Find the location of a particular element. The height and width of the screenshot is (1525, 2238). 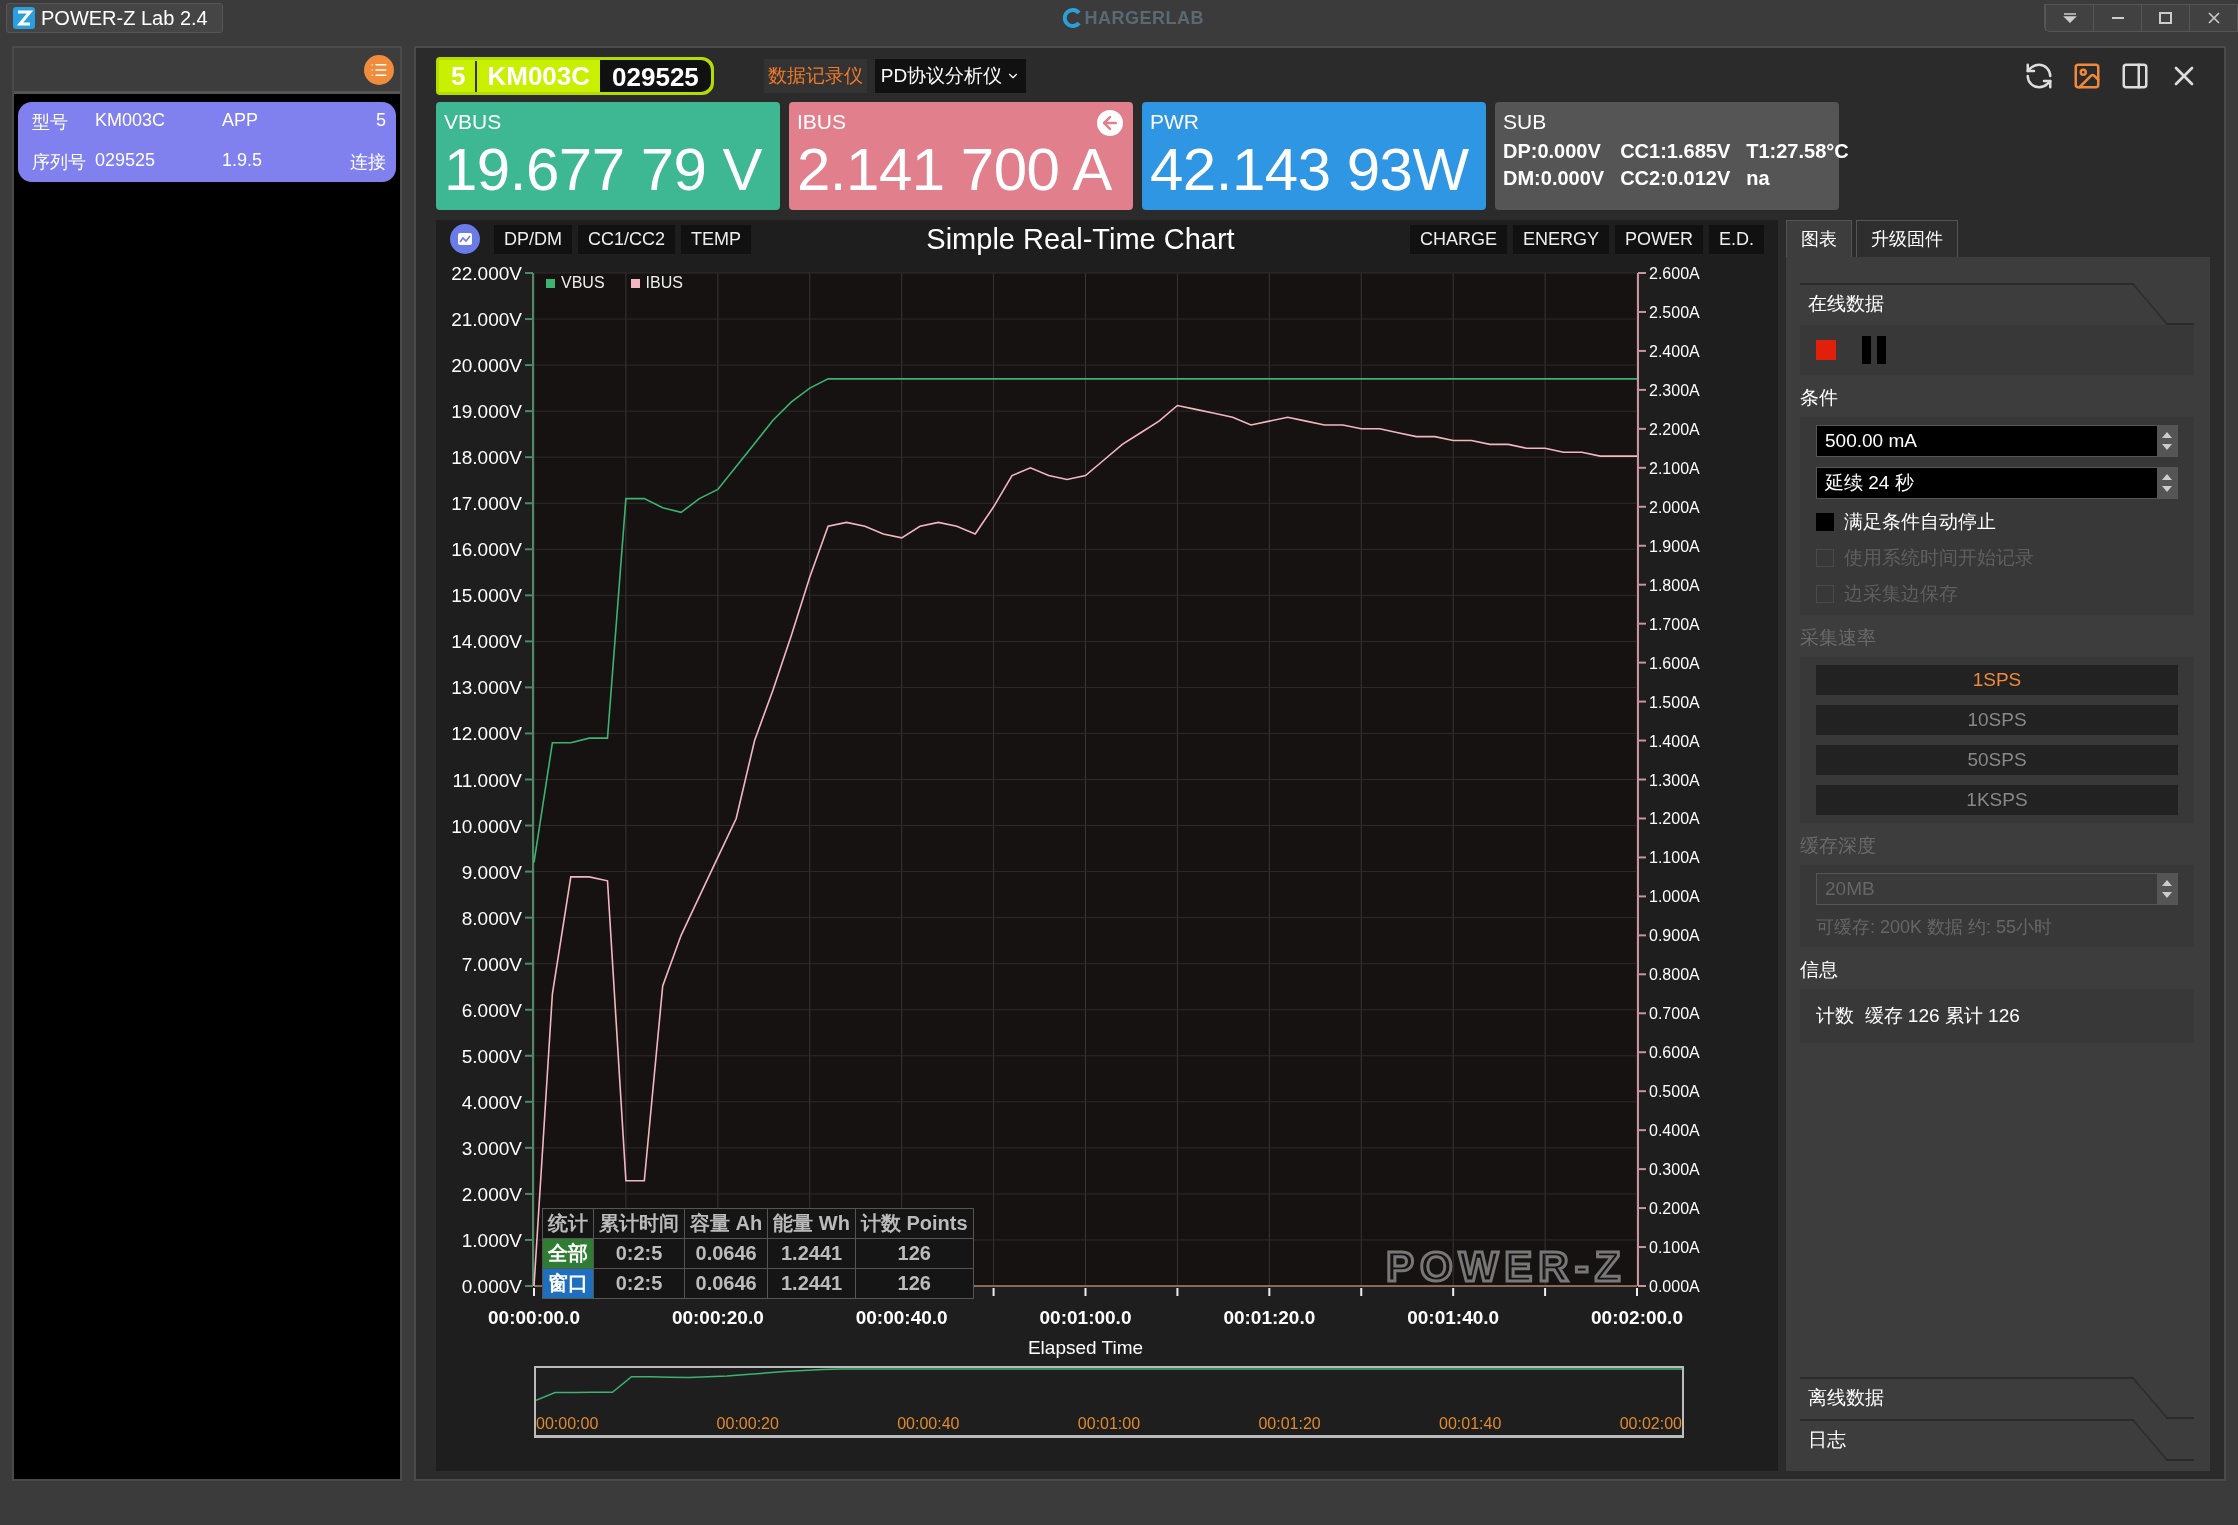

panel-icon is located at coordinates (2135, 76).